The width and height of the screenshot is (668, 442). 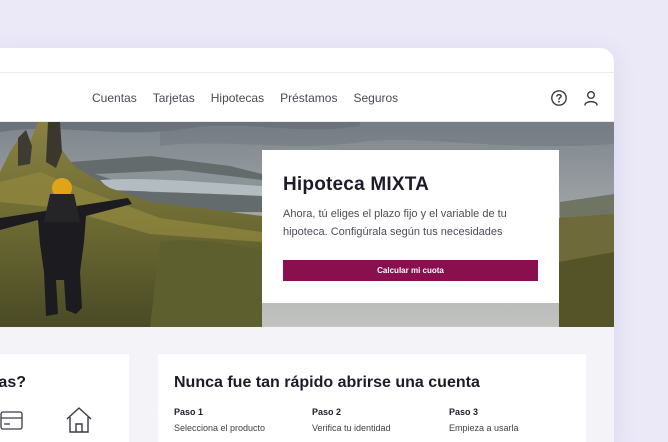 What do you see at coordinates (559, 98) in the screenshot?
I see `help-circle-icon` at bounding box center [559, 98].